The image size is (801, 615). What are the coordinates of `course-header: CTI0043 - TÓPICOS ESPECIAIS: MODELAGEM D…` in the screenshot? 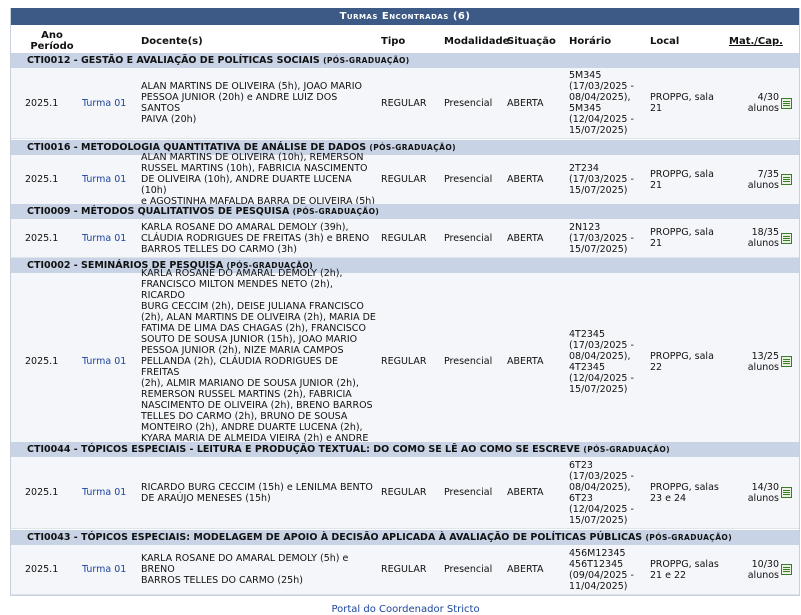 It's located at (405, 537).